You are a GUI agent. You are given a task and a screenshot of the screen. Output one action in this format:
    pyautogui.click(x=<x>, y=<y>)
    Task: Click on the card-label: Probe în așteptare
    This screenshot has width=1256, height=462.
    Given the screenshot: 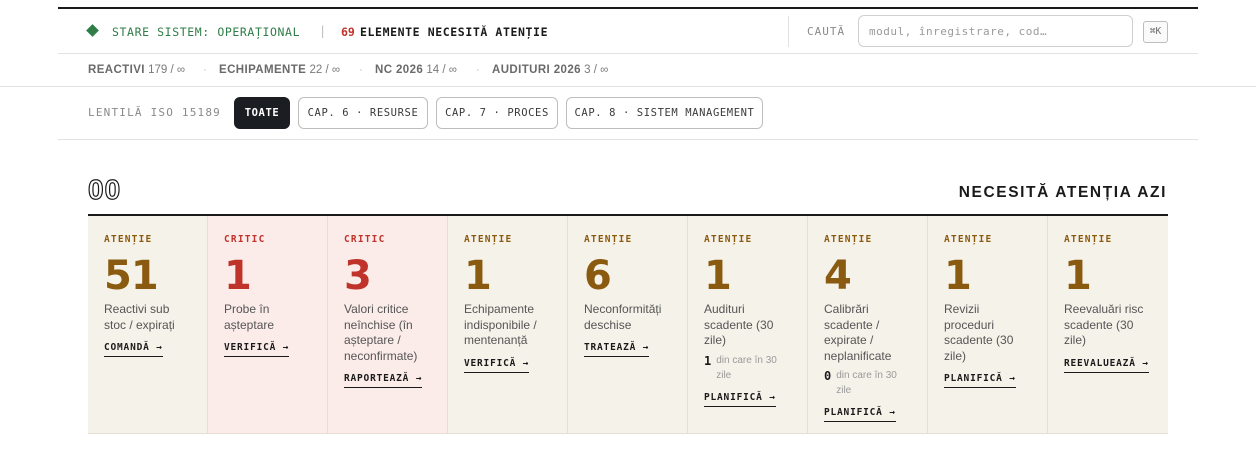 What is the action you would take?
    pyautogui.click(x=249, y=317)
    